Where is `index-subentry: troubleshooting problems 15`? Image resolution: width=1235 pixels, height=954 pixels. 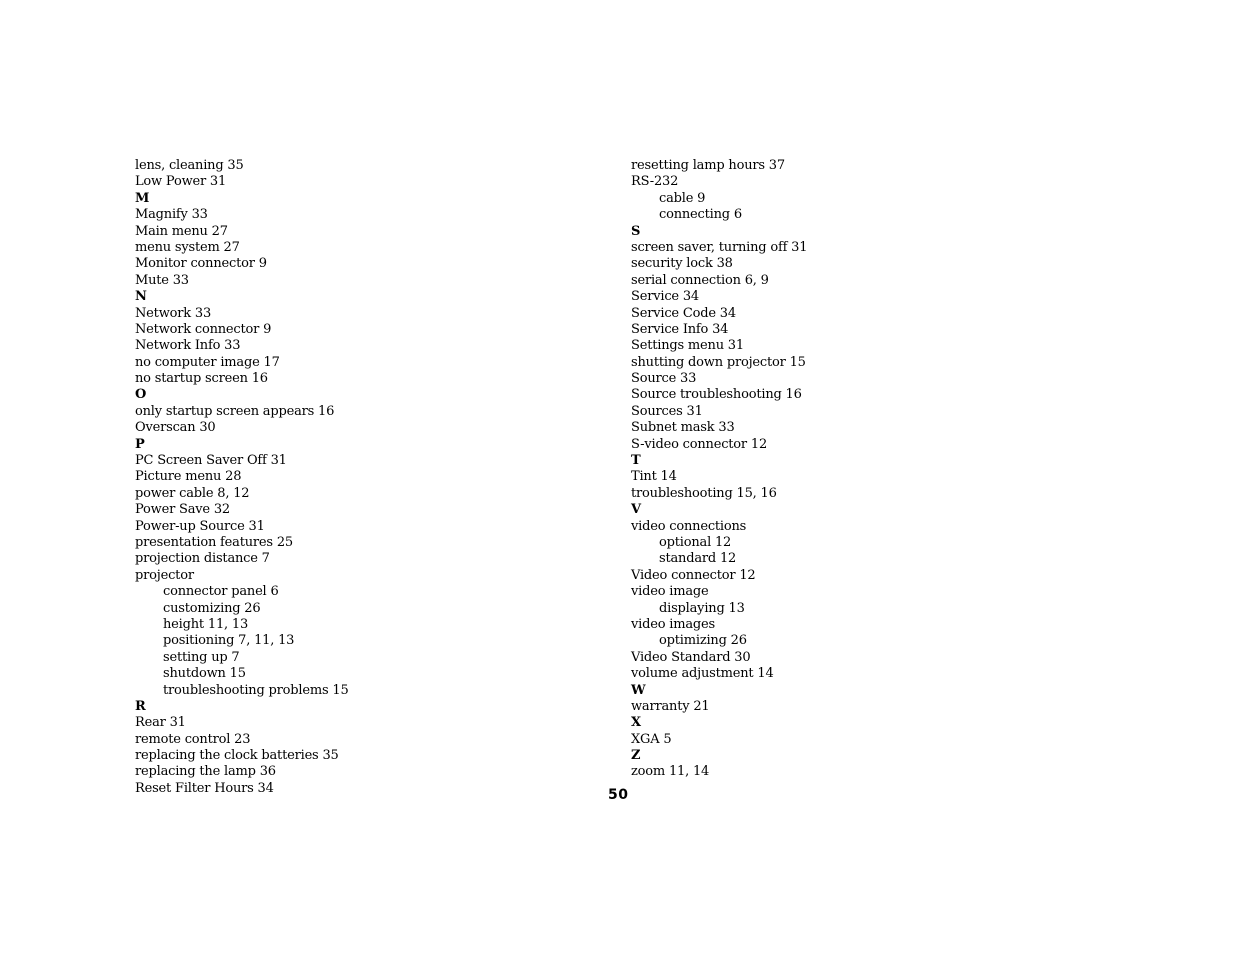 index-subentry: troubleshooting problems 15 is located at coordinates (256, 690).